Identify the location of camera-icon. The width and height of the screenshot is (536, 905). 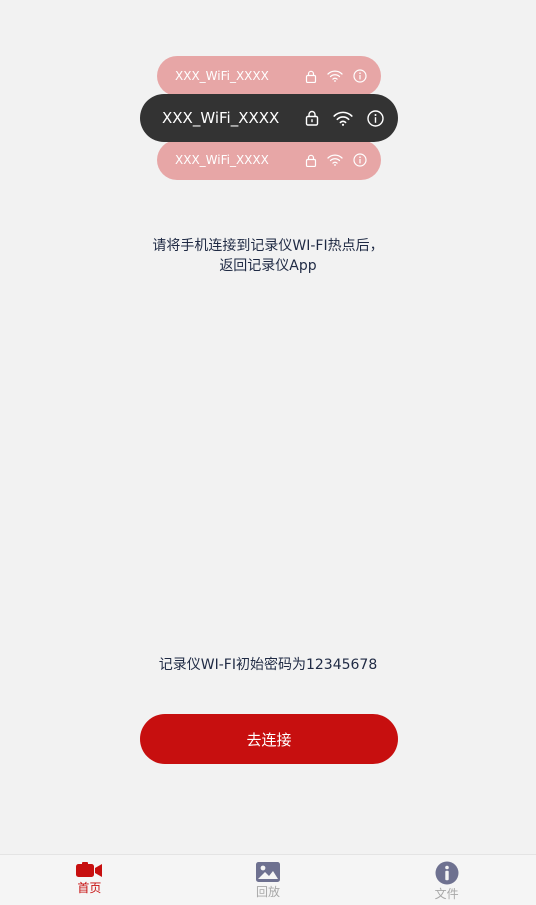
(89, 869).